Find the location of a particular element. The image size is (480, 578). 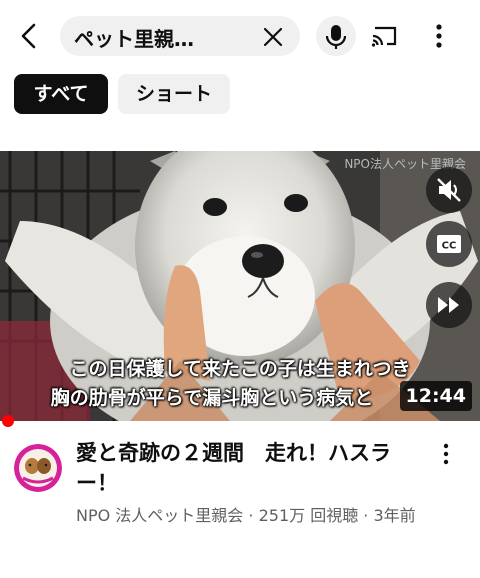

fast-forward-button is located at coordinates (449, 305).